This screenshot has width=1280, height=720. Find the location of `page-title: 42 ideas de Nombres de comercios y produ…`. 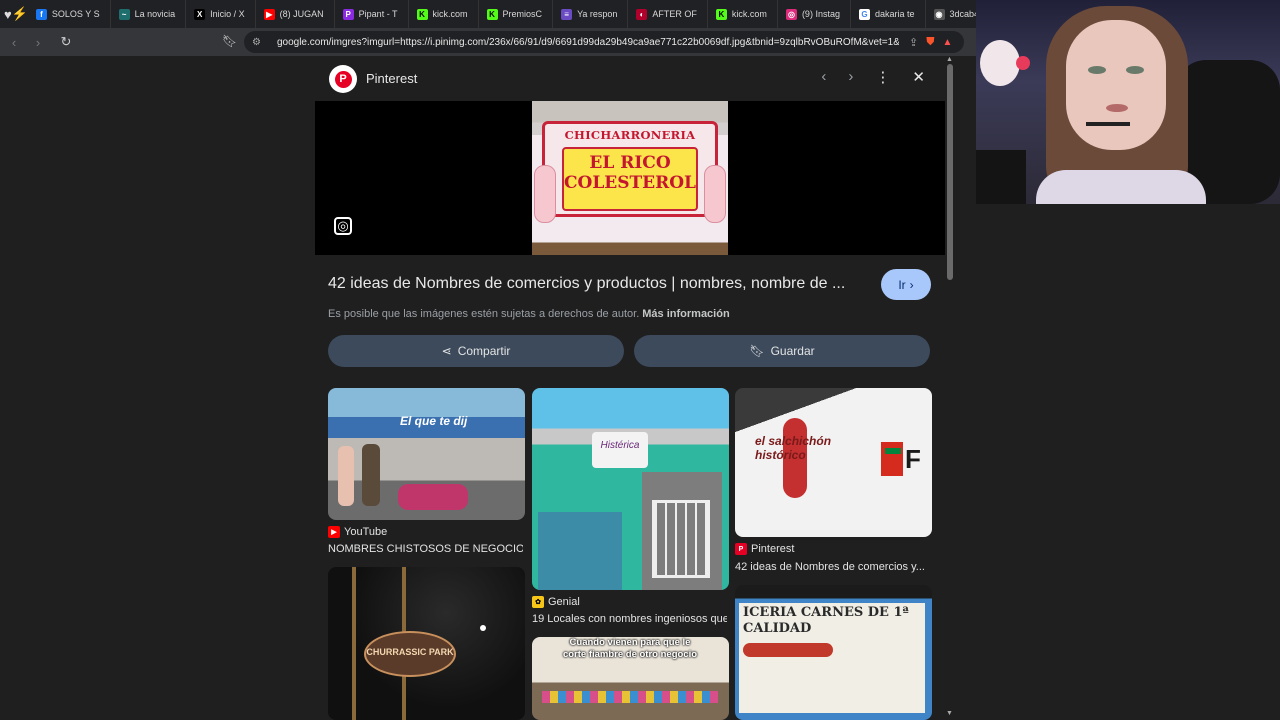

page-title: 42 ideas de Nombres de comercios y produ… is located at coordinates (586, 284).